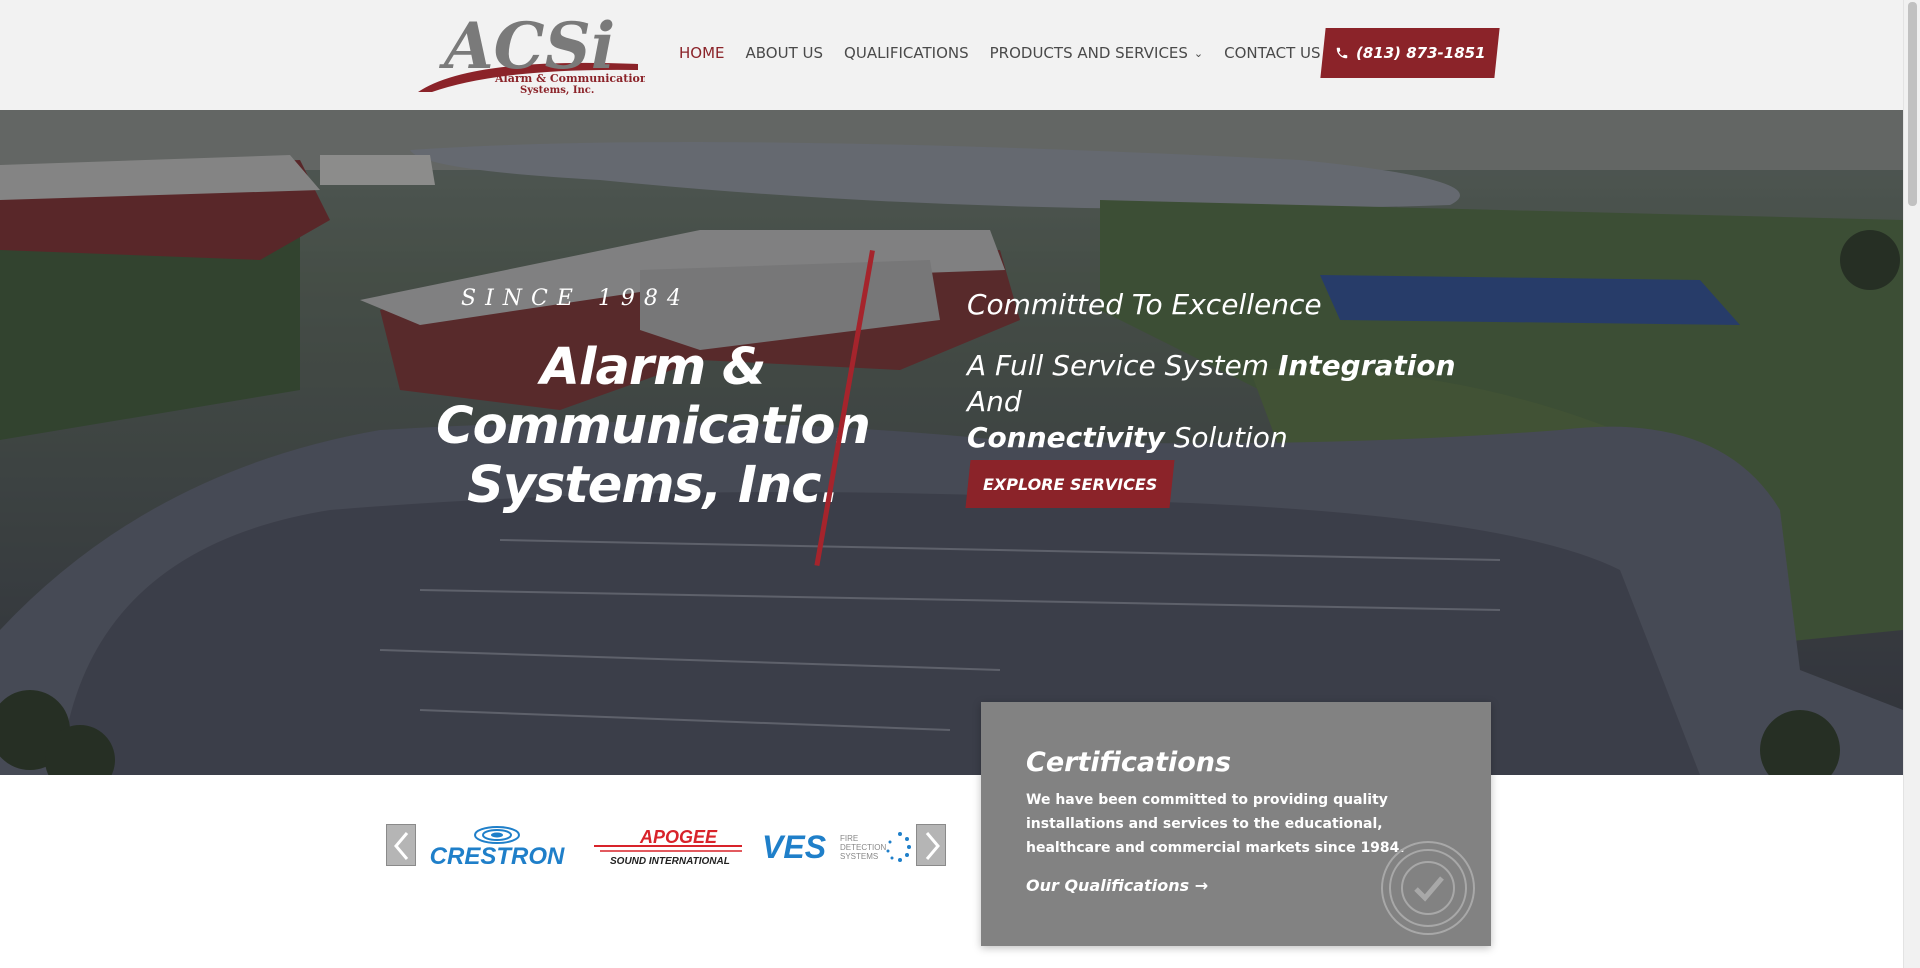 This screenshot has height=968, width=1920. I want to click on nav-home: HOME, so click(702, 53).